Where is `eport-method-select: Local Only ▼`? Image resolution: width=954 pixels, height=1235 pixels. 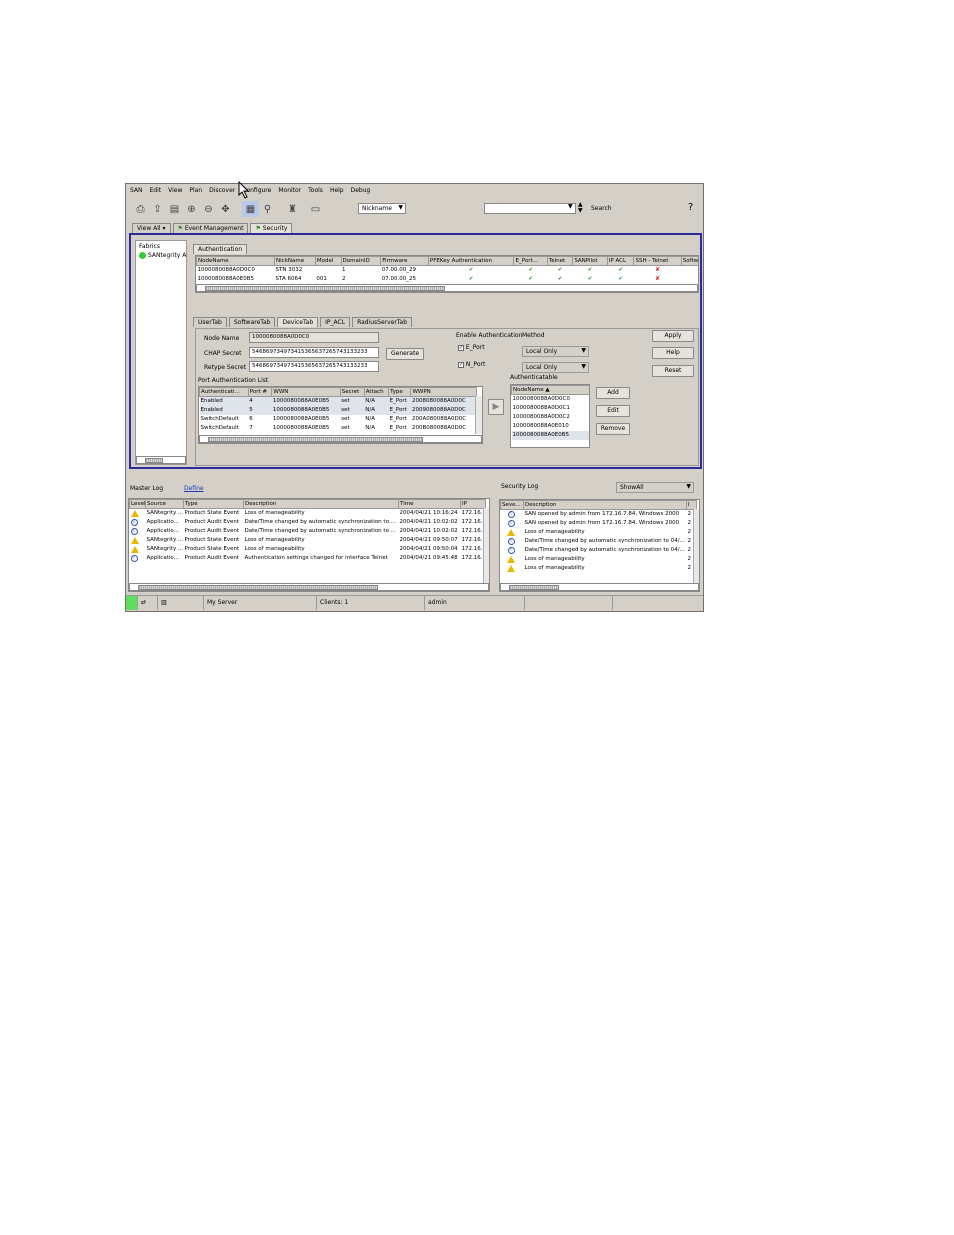 eport-method-select: Local Only ▼ is located at coordinates (555, 351).